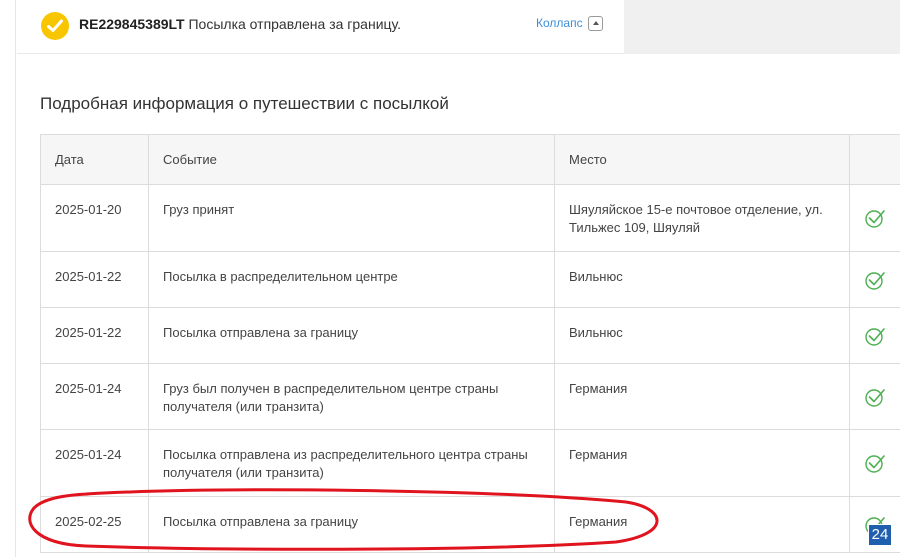 The image size is (900, 557). What do you see at coordinates (874, 159) in the screenshot?
I see `column-header-status` at bounding box center [874, 159].